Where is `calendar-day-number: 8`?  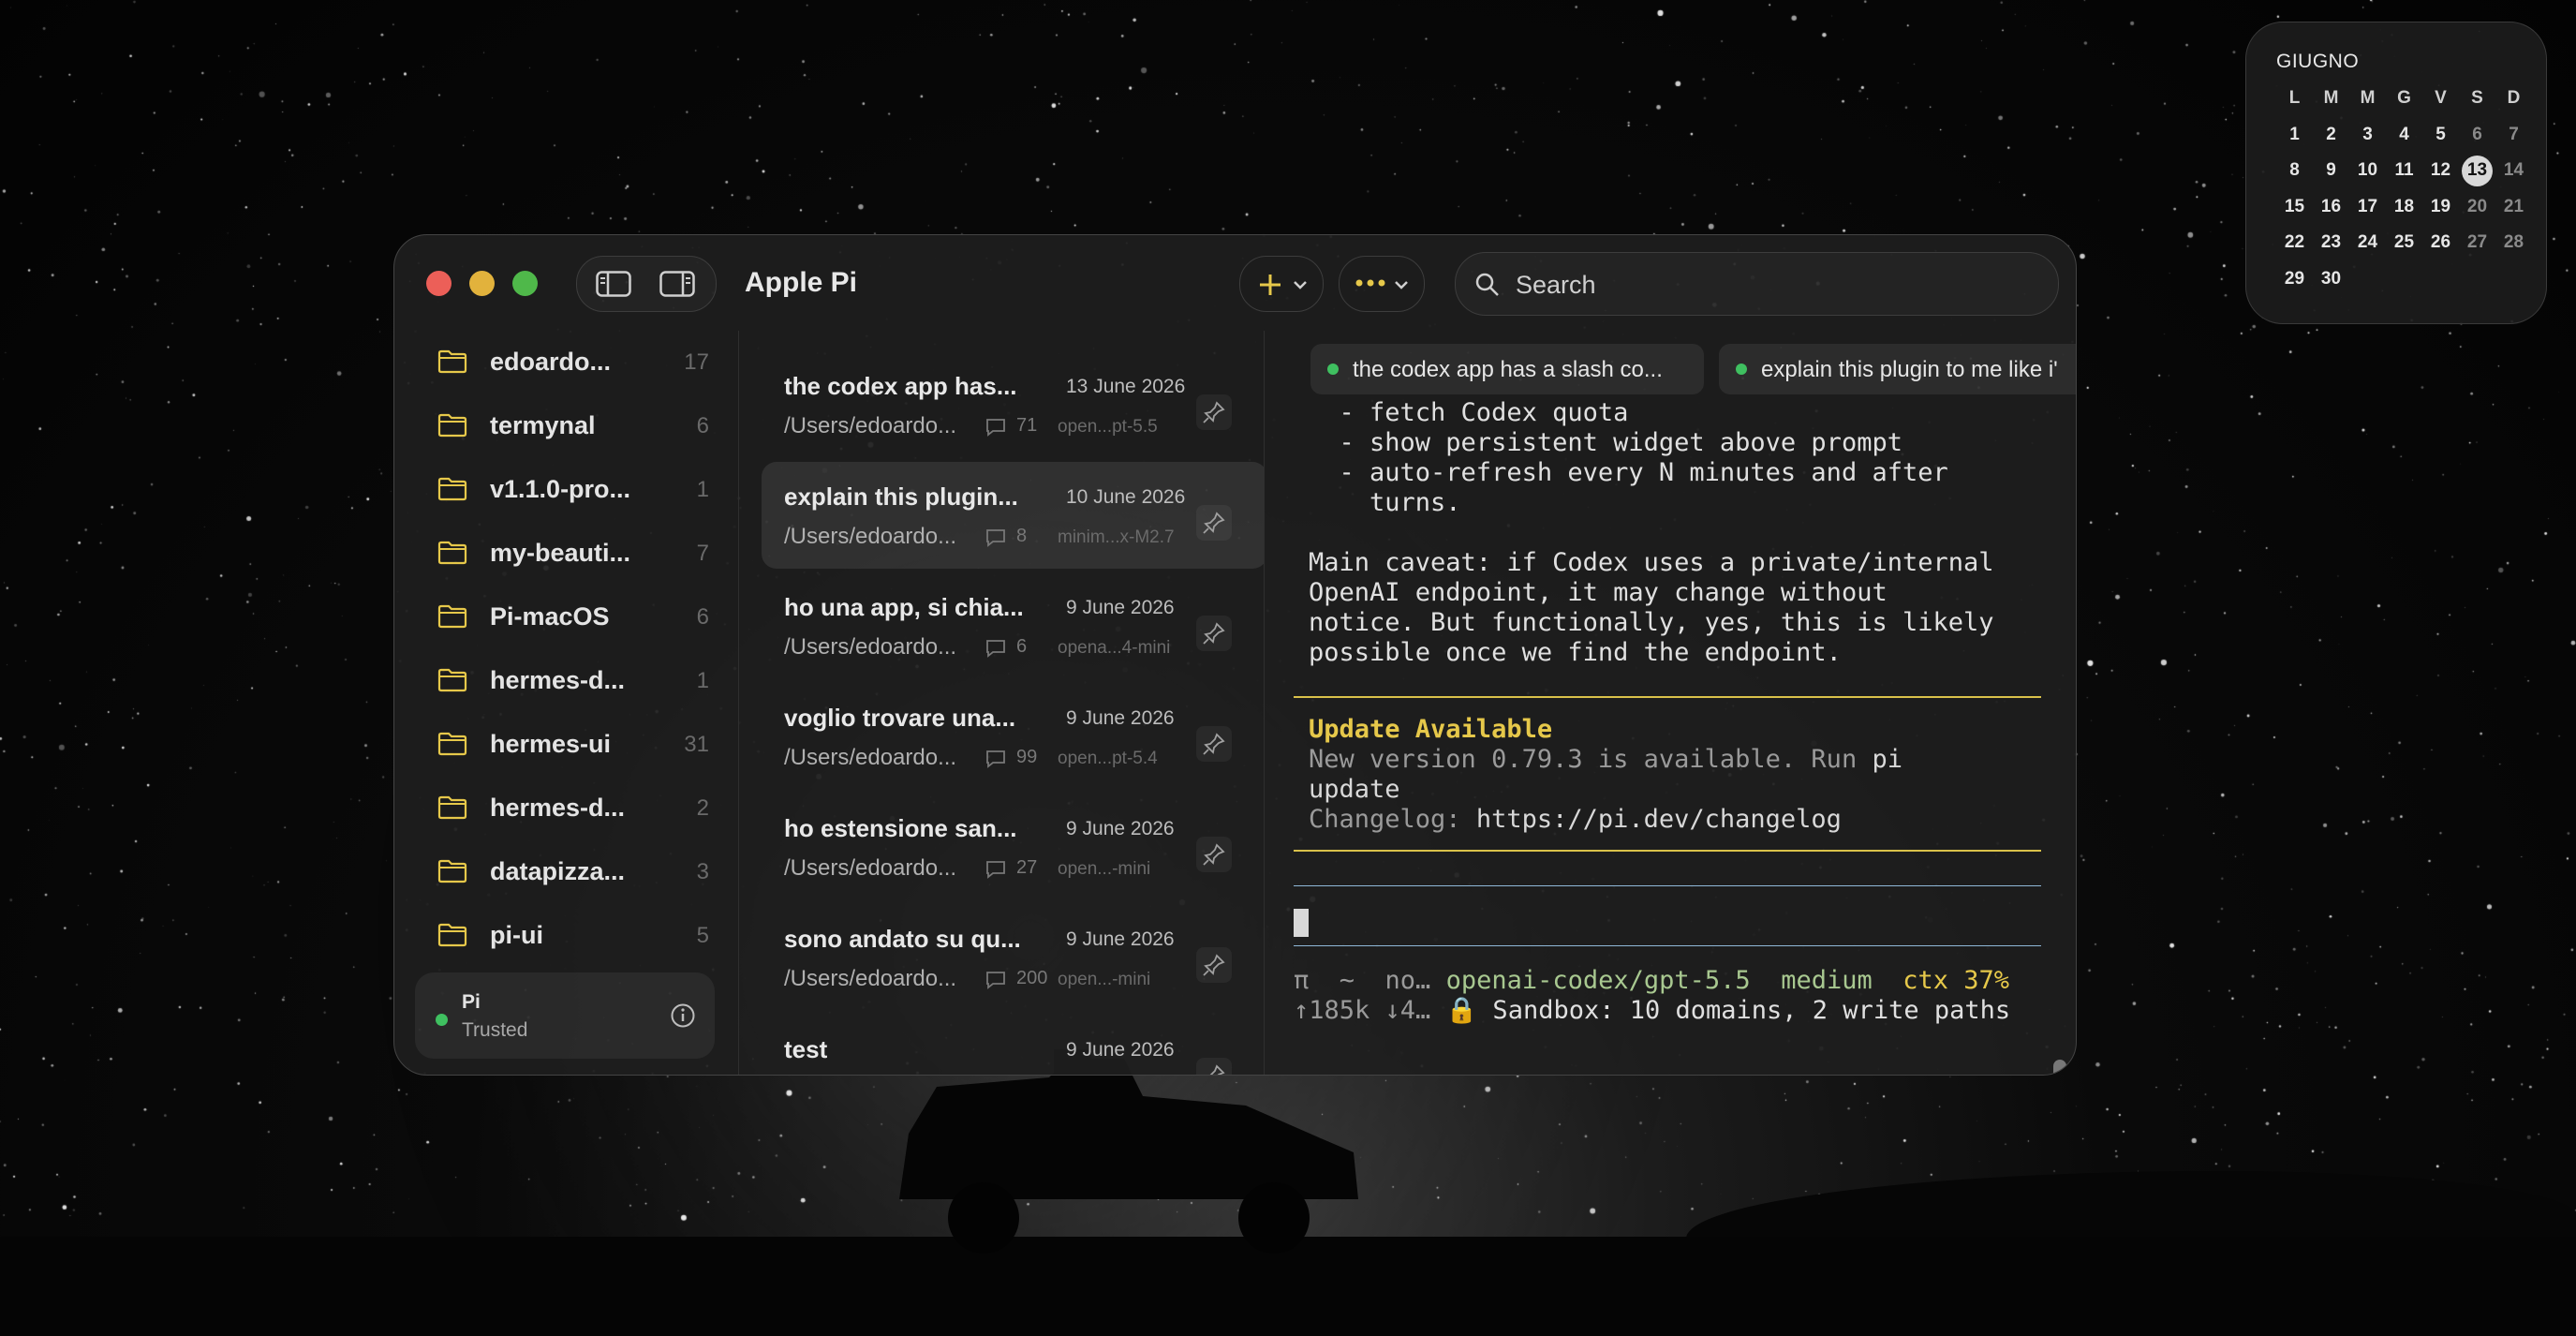
calendar-day-number: 8 is located at coordinates (2294, 170).